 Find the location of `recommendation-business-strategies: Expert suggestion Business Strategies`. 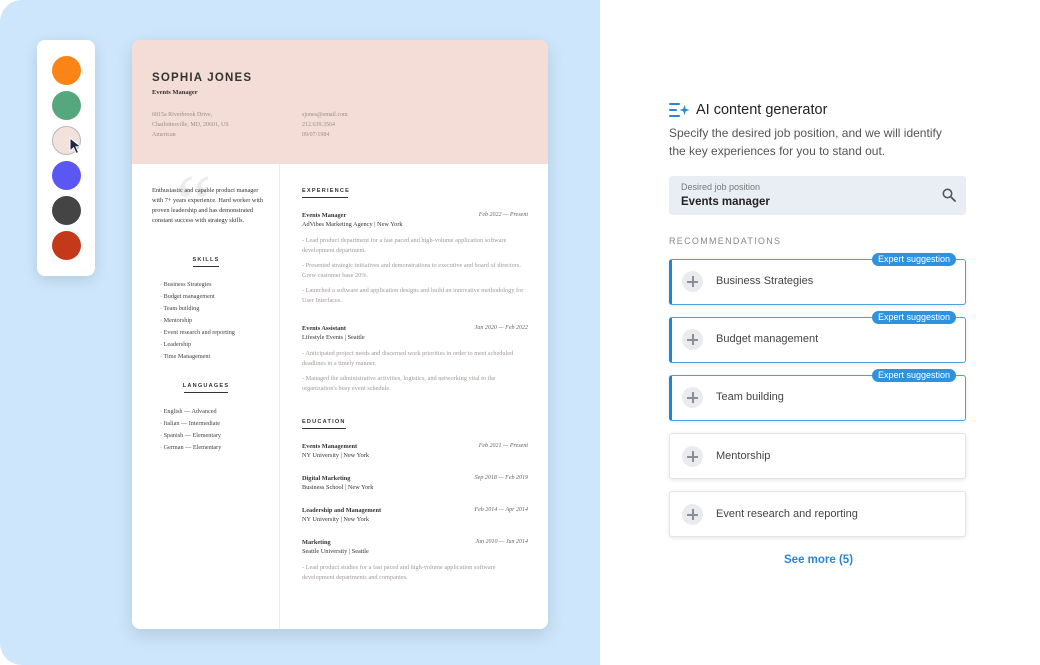

recommendation-business-strategies: Expert suggestion Business Strategies is located at coordinates (817, 279).